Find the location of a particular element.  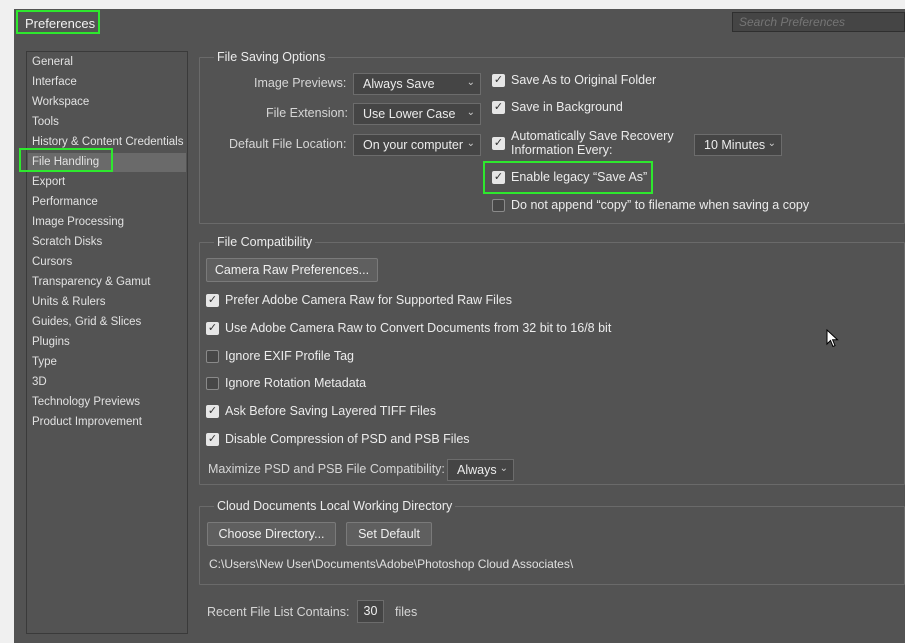

sidebar-item-plugins: Plugins is located at coordinates (107, 342).